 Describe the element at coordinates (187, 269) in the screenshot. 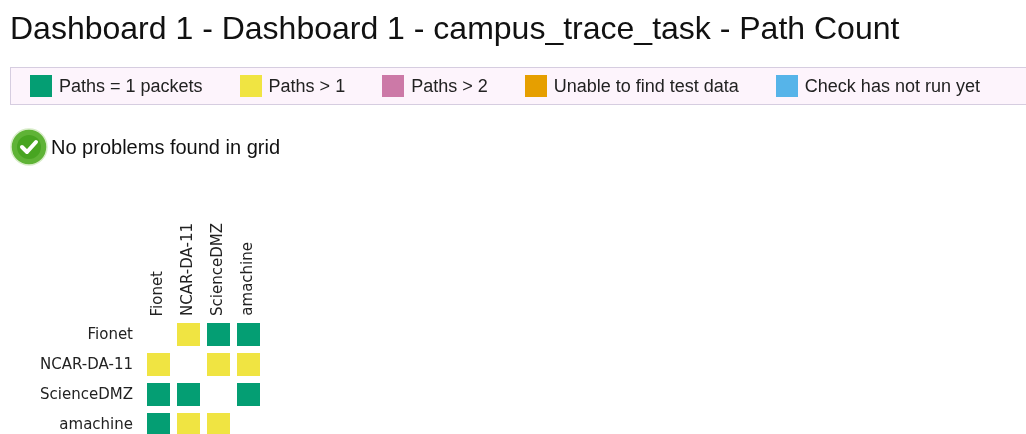

I see `column-header: NCAR-DA-11` at that location.